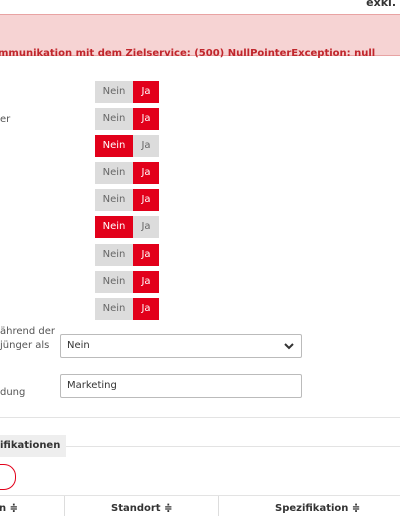 Image resolution: width=400 pixels, height=516 pixels. I want to click on toggle-row-10: Nein Ja, so click(127, 309).